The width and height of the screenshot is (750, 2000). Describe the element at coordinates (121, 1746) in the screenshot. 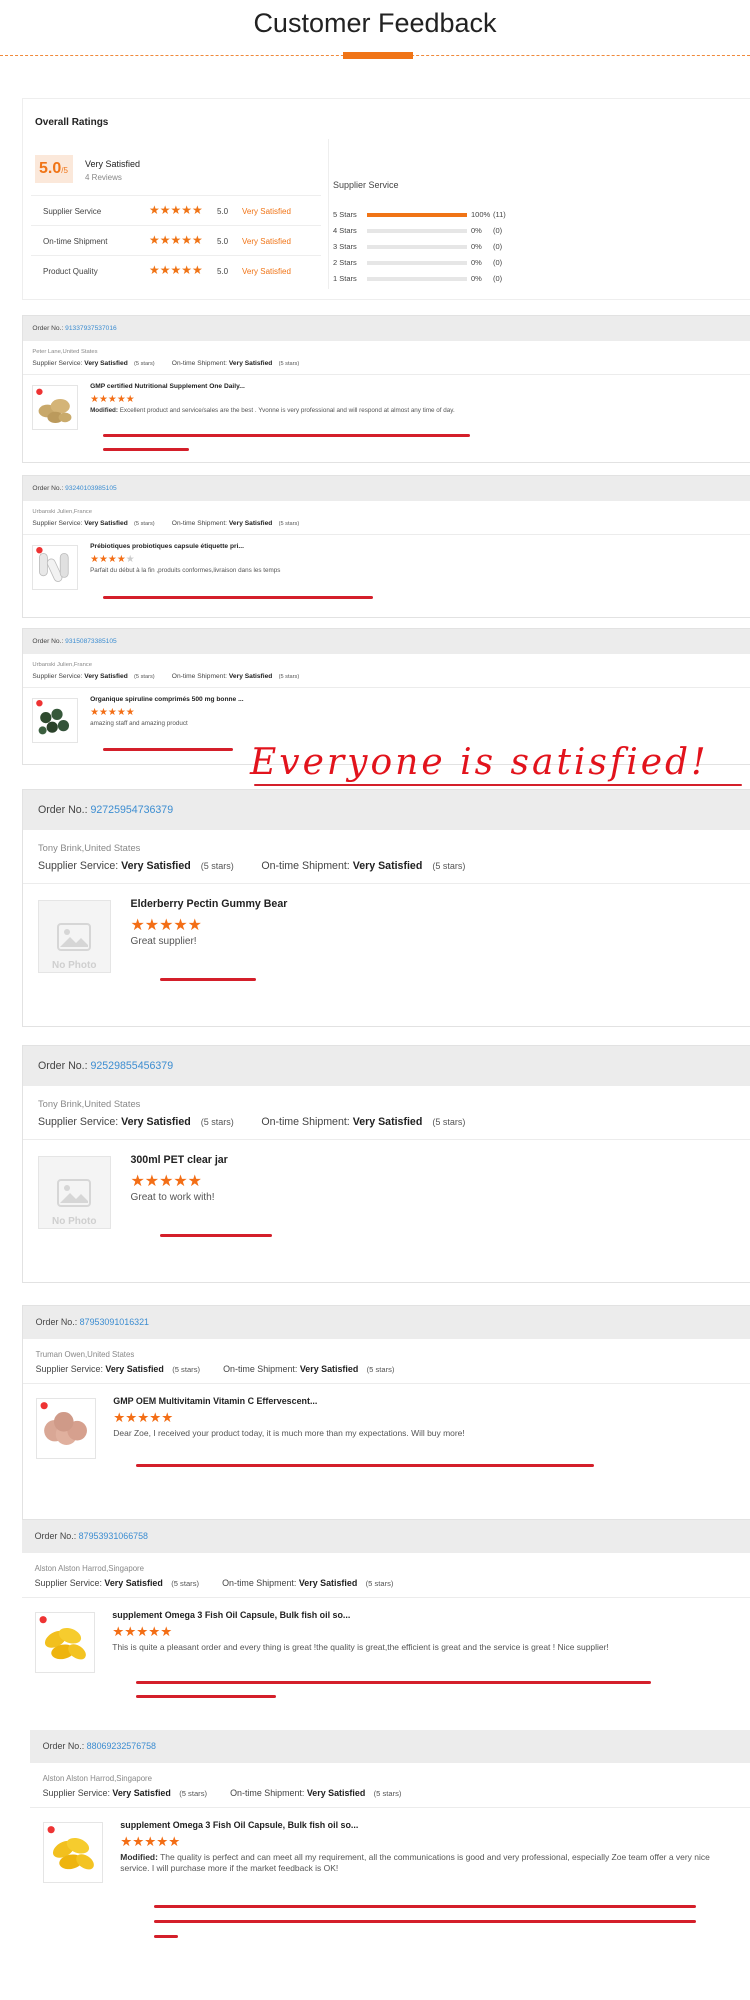

I see `order-number-link: 88069232576758` at that location.